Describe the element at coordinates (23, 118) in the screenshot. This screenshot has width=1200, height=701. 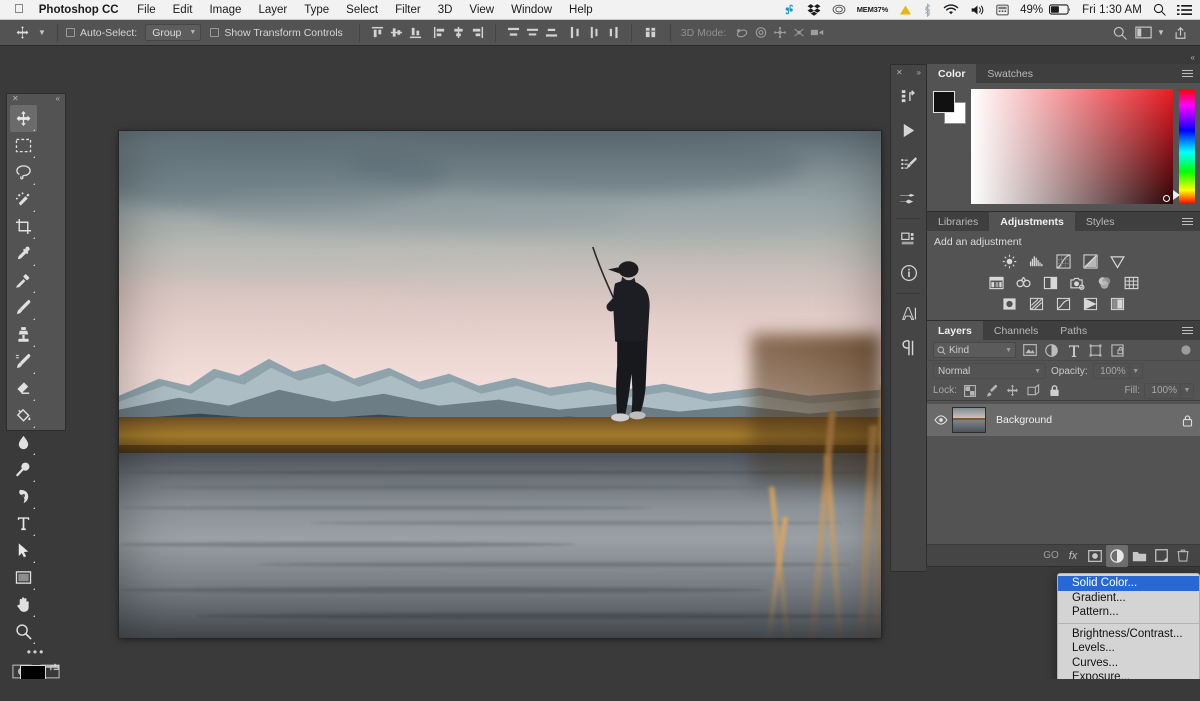
I see `move-tool` at that location.